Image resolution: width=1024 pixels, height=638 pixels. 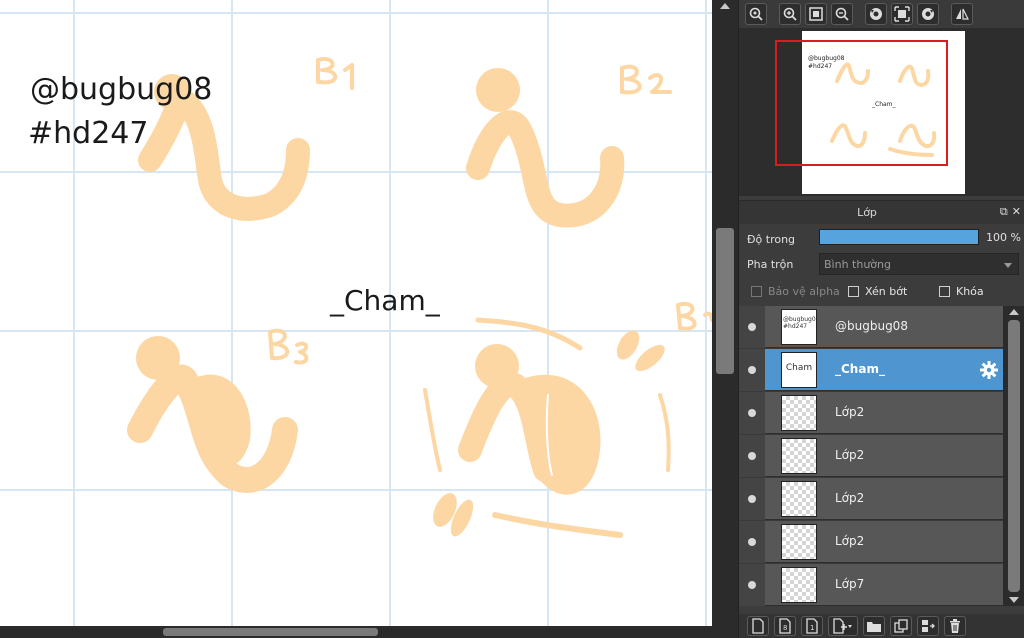 I want to click on stroke-b4, so click(x=507, y=427).